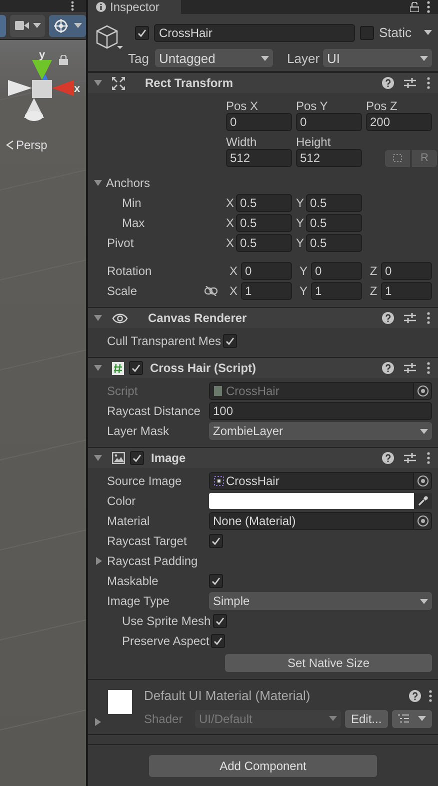 The image size is (438, 786). I want to click on component-header: Canvas Renderer, so click(263, 317).